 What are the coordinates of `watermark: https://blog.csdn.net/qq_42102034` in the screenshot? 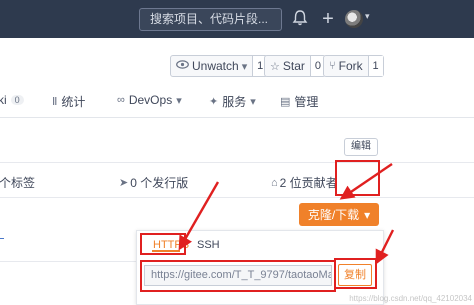 It's located at (410, 298).